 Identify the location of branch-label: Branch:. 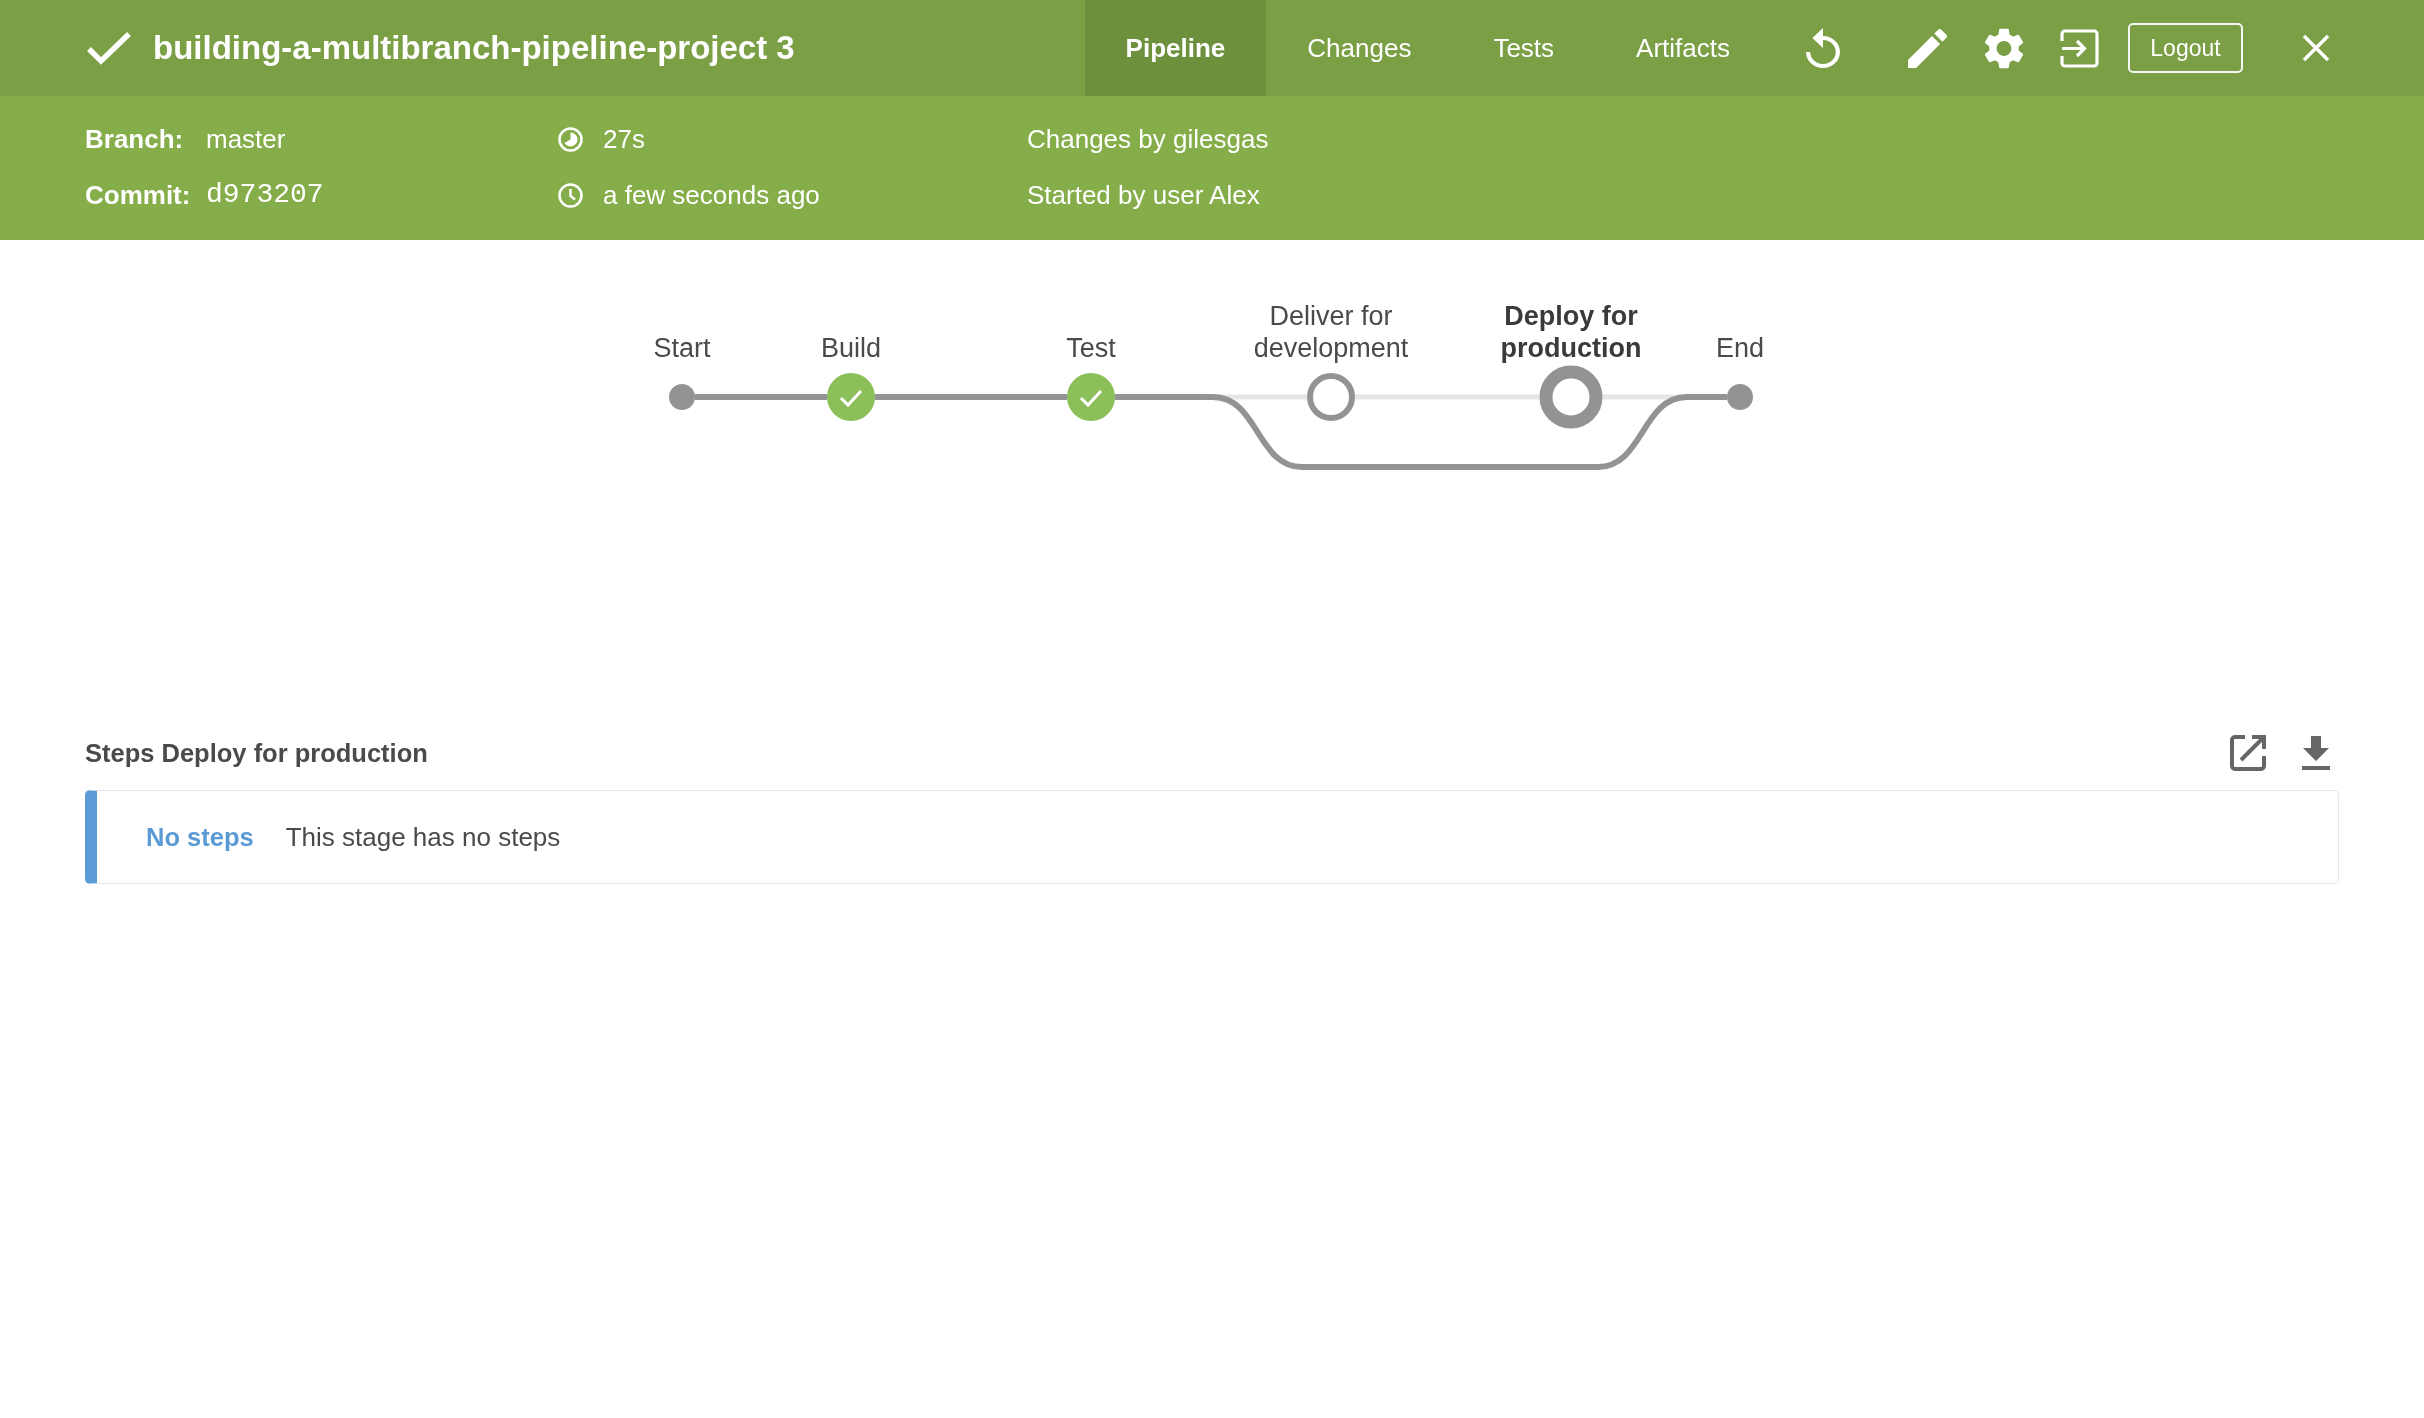
(135, 139).